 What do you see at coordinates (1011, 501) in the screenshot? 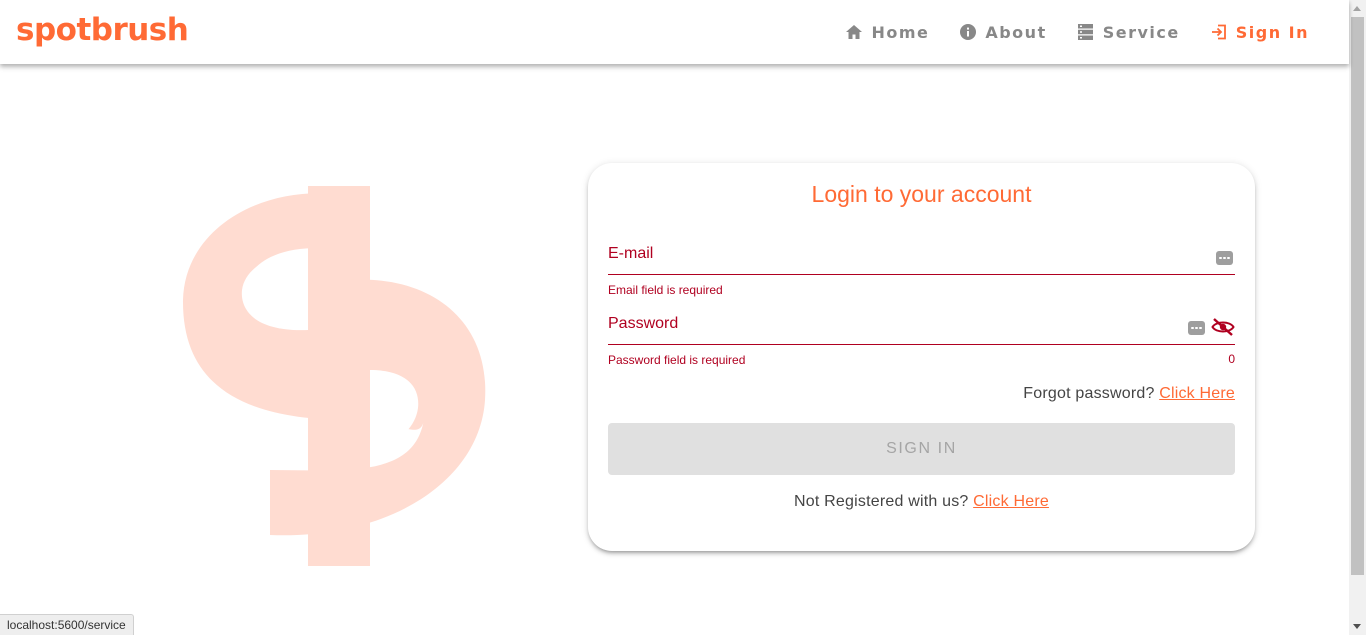
I see `register-link: Click Here` at bounding box center [1011, 501].